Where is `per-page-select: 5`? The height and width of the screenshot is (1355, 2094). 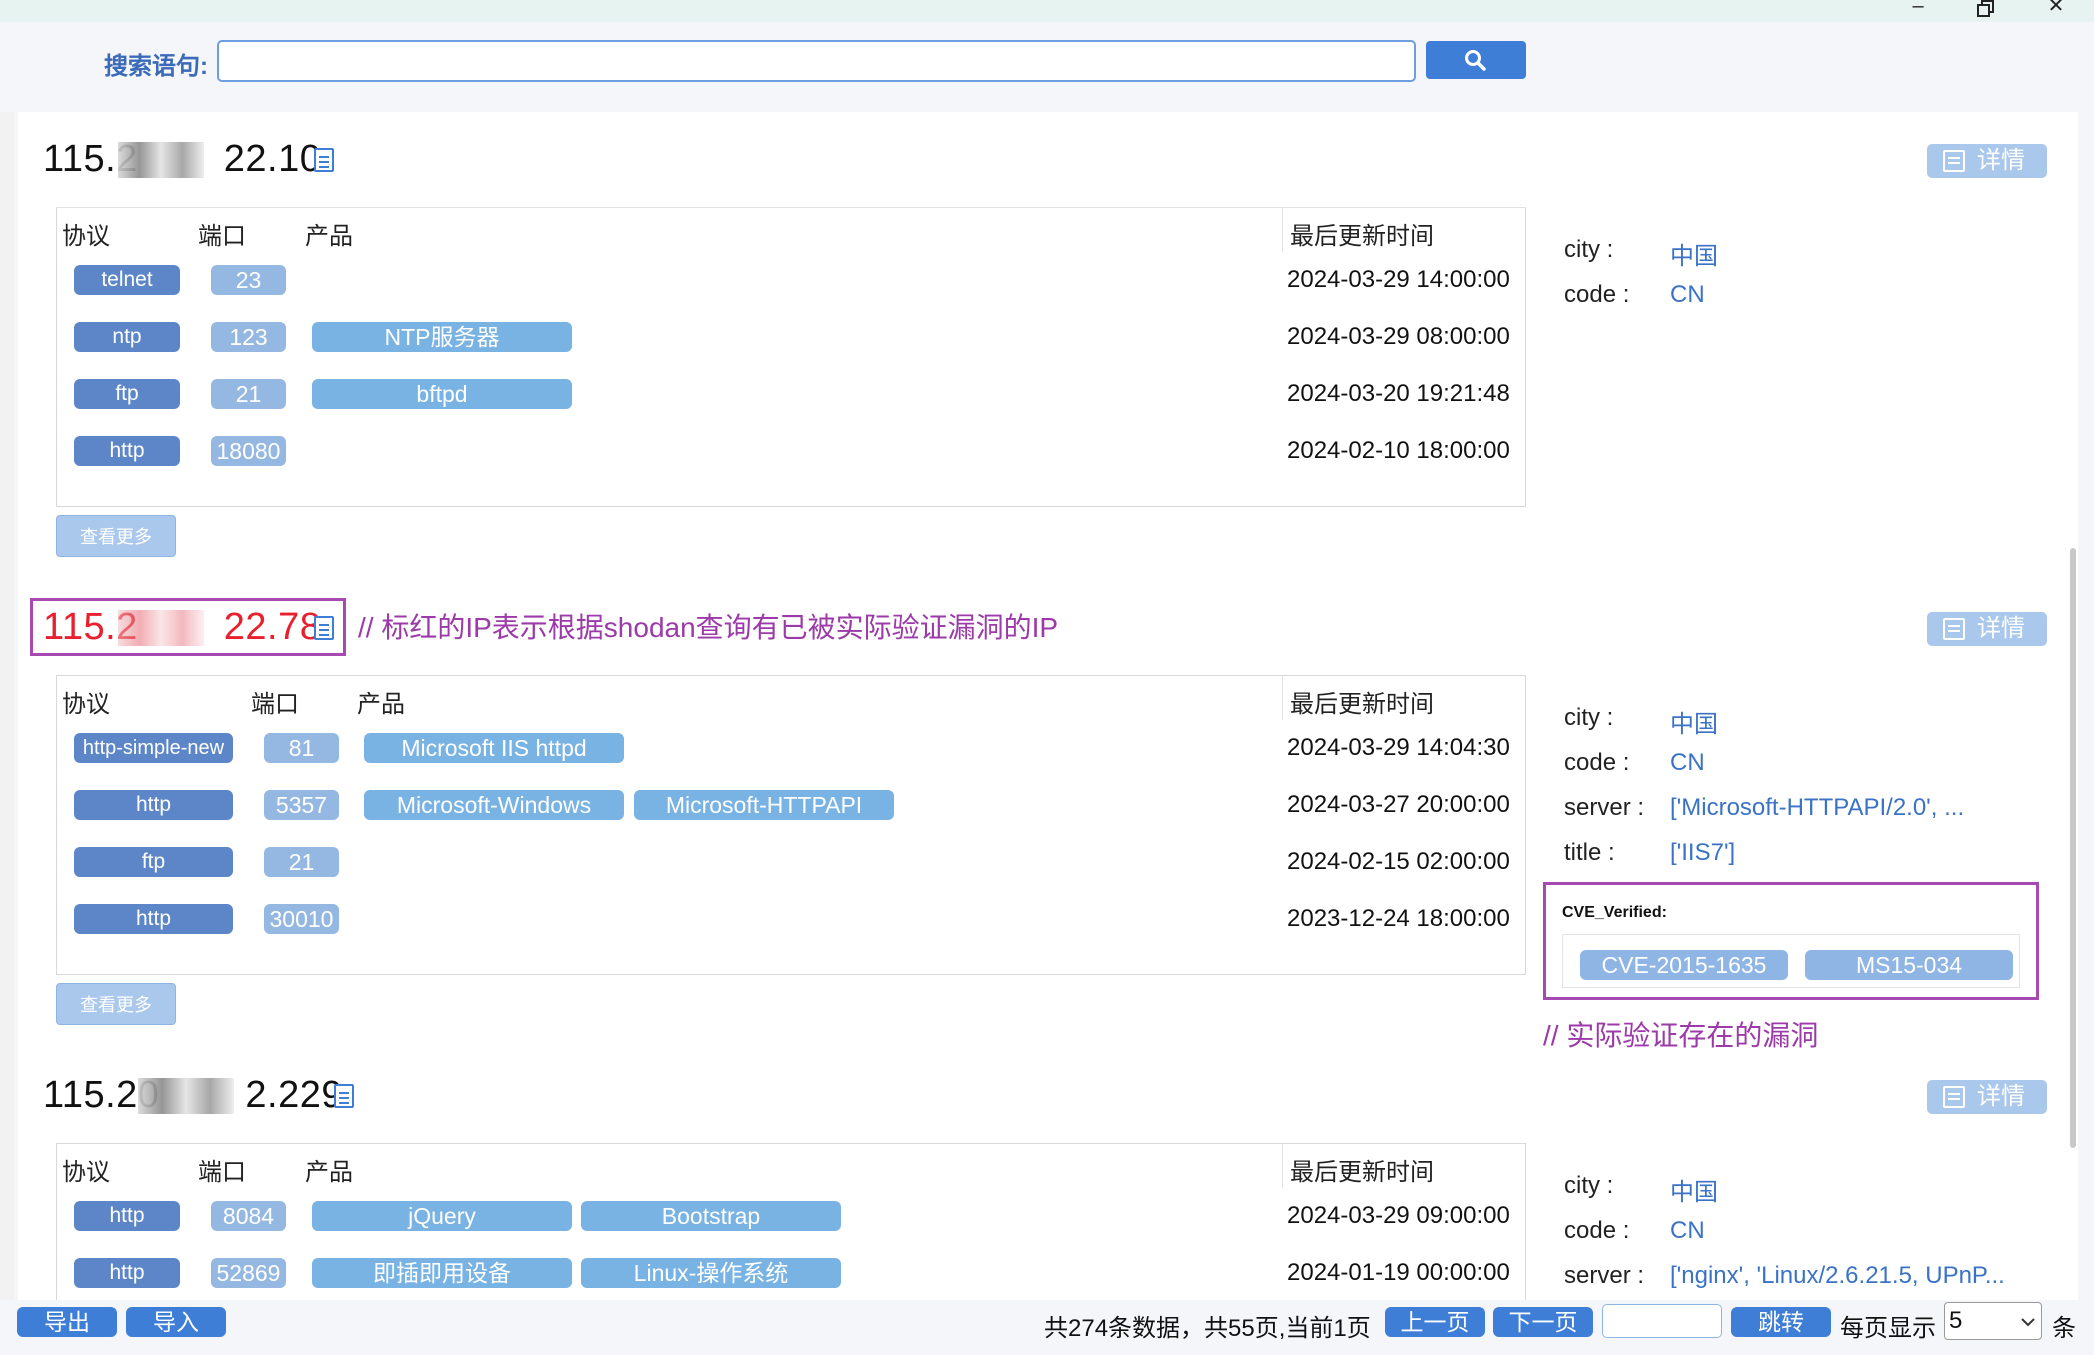 per-page-select: 5 is located at coordinates (1993, 1321).